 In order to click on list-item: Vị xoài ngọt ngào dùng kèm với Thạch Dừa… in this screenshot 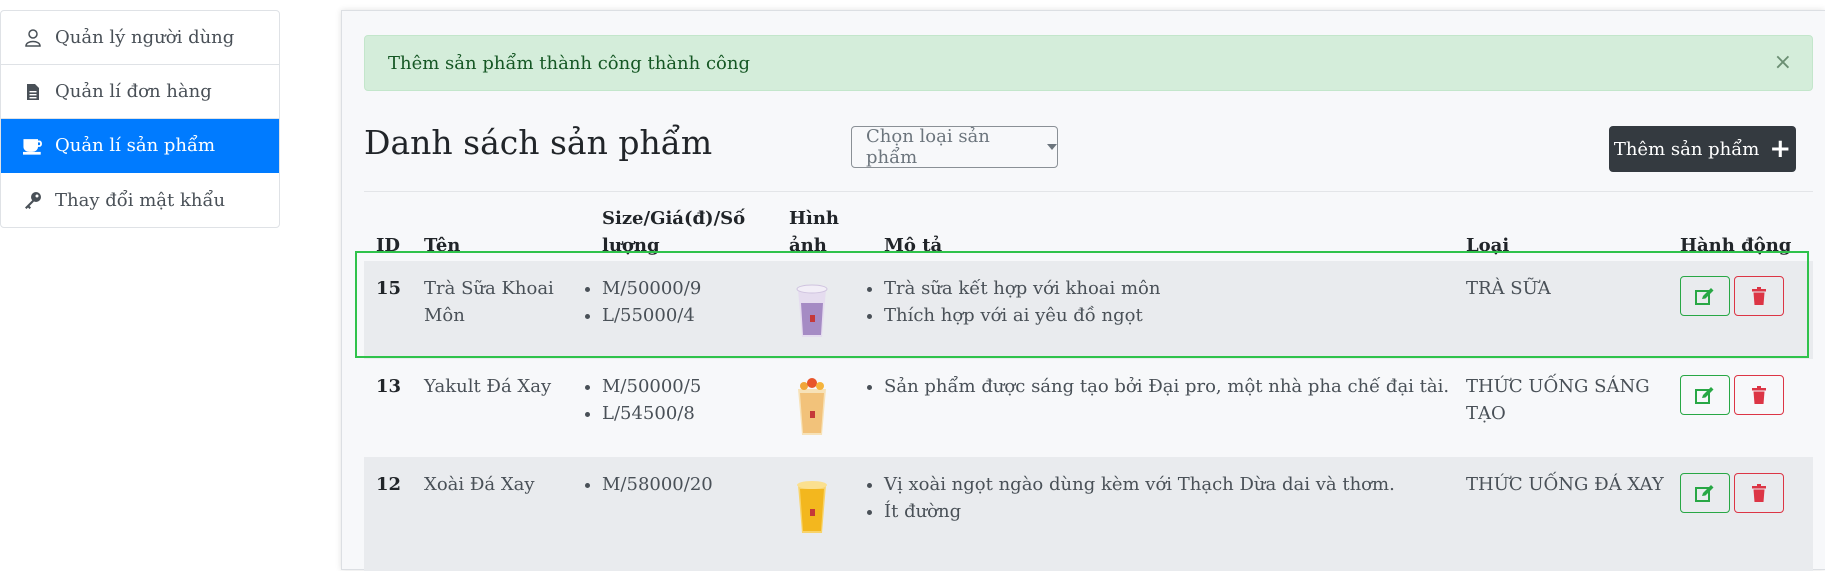, I will do `click(1139, 484)`.